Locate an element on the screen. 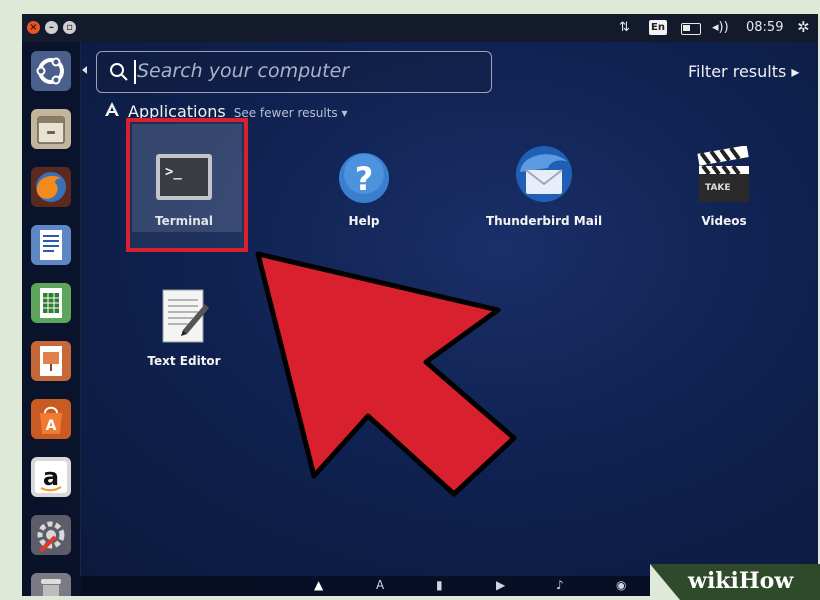 The width and height of the screenshot is (820, 600). files-lens-icon: ▮ is located at coordinates (443, 585).